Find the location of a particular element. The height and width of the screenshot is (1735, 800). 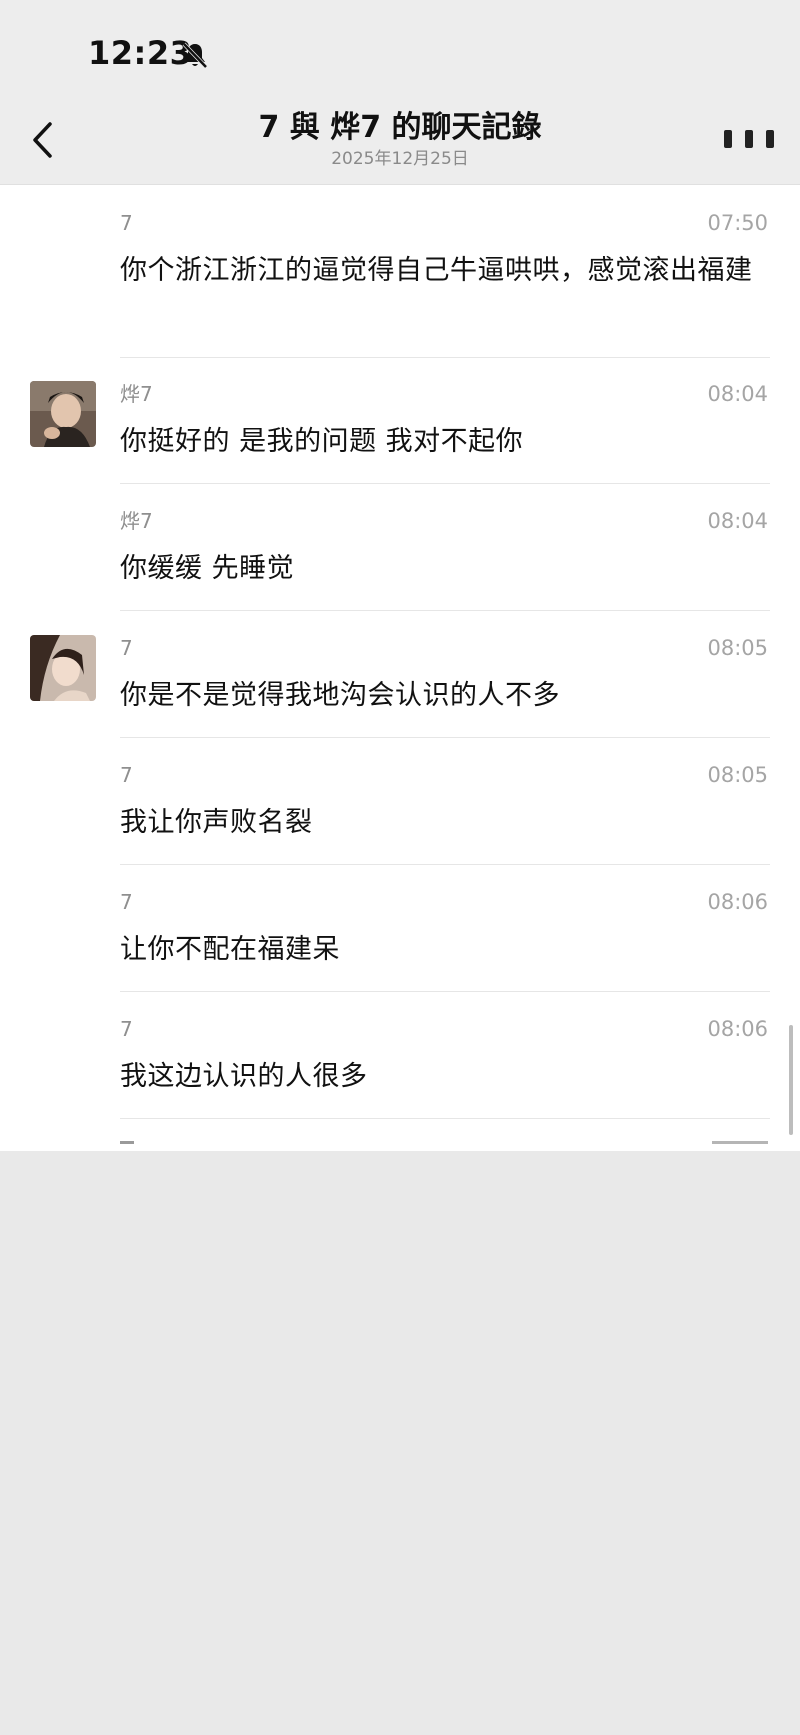

partial-time-glyph is located at coordinates (740, 1142).